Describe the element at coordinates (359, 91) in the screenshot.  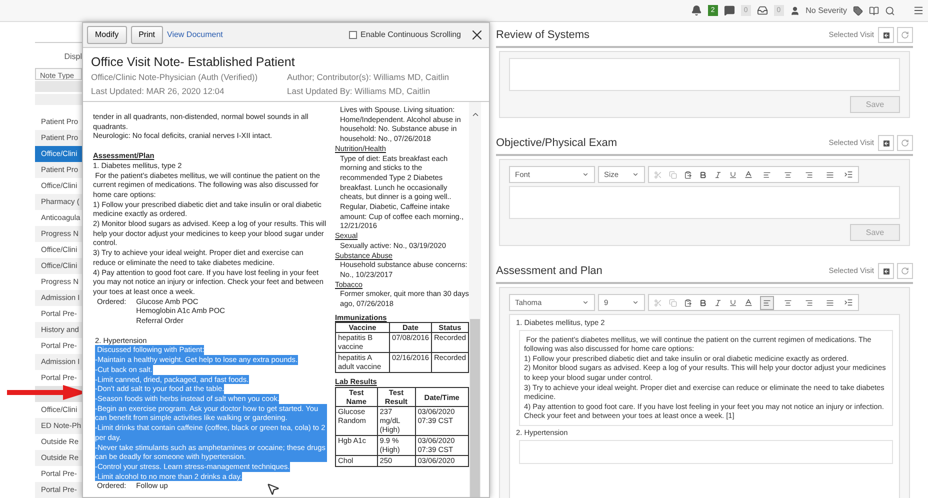
I see `last-updated-by-text: Last Updated By: Williams MD, Caitlin` at that location.